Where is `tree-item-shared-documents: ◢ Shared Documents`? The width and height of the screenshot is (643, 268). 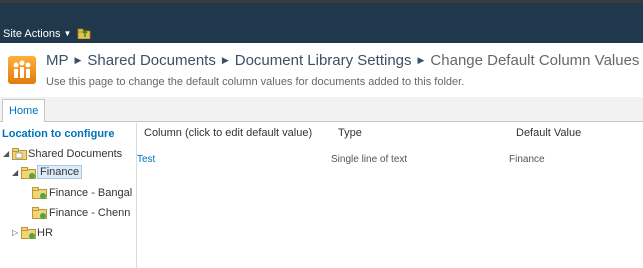
tree-item-shared-documents: ◢ Shared Documents is located at coordinates (69, 155).